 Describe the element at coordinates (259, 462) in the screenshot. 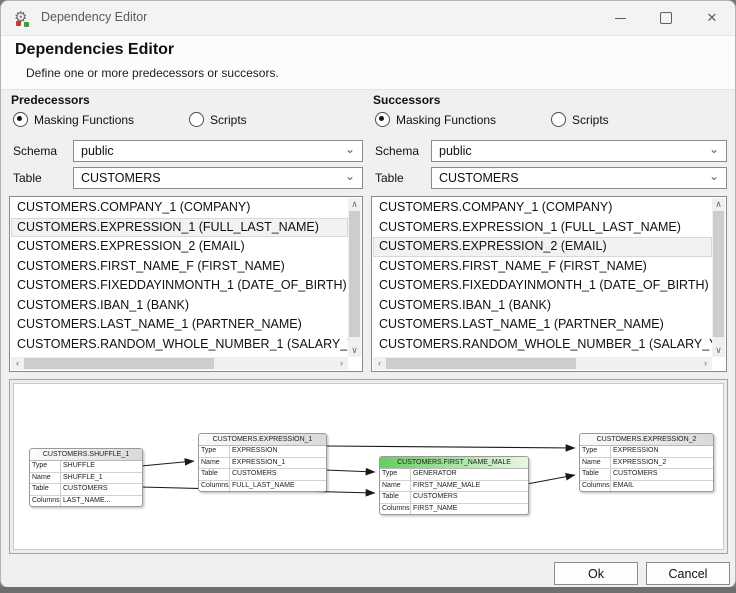

I see `node-row-value: EXPRESSION_1` at that location.